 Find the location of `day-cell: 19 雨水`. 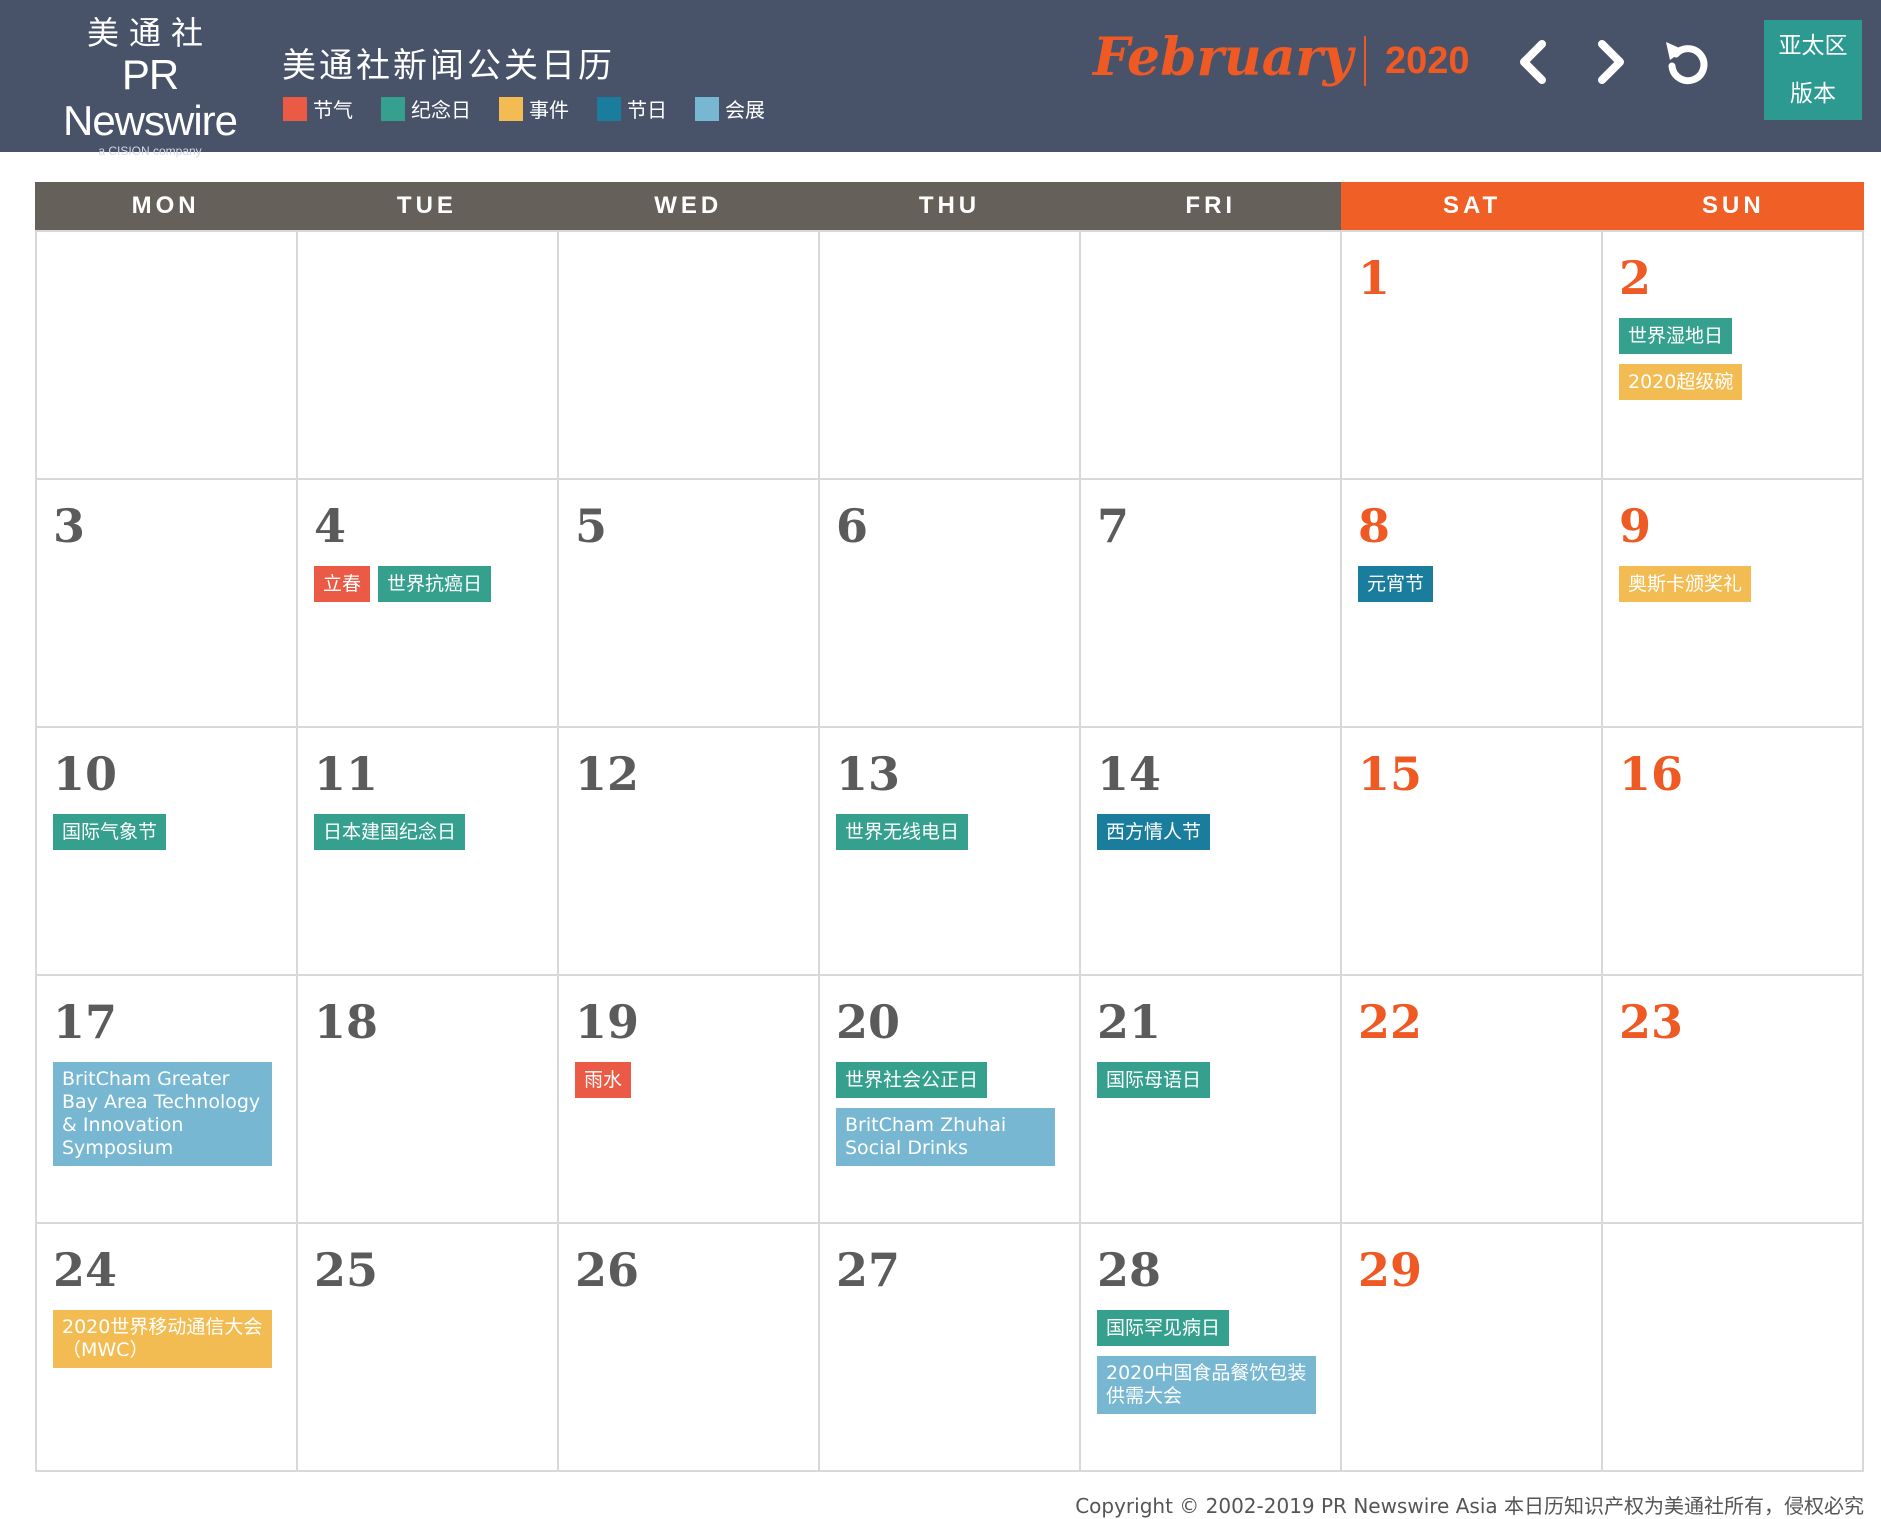

day-cell: 19 雨水 is located at coordinates (689, 1100).